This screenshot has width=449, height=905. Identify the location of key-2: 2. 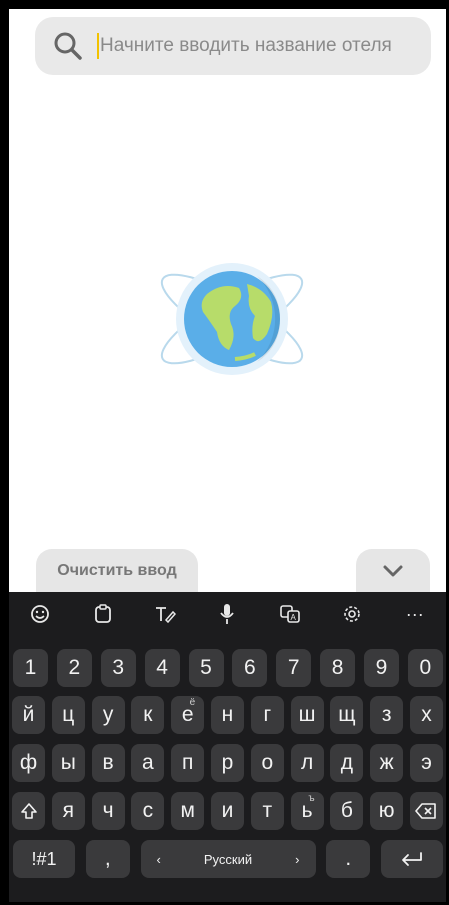
(74, 668).